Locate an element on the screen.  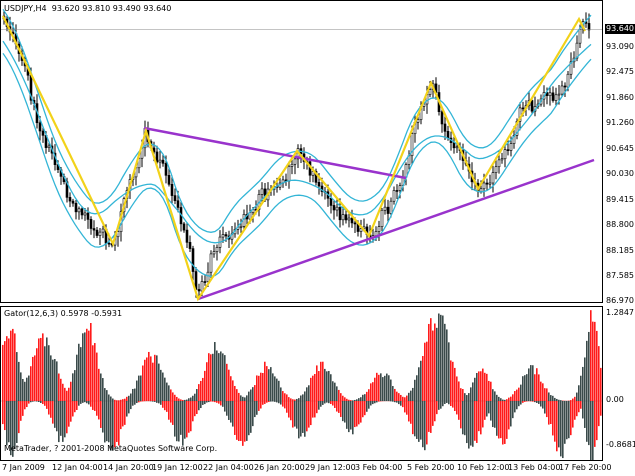
resistance-trendline is located at coordinates (275, 153).